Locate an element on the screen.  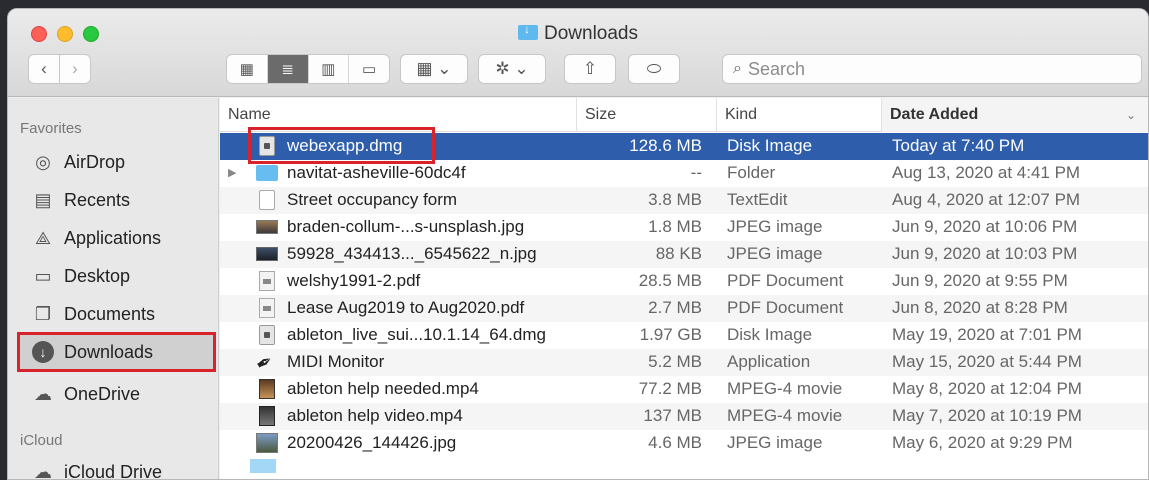
file-name: Lease Aug2019 to Aug2020.pdf is located at coordinates (406, 307).